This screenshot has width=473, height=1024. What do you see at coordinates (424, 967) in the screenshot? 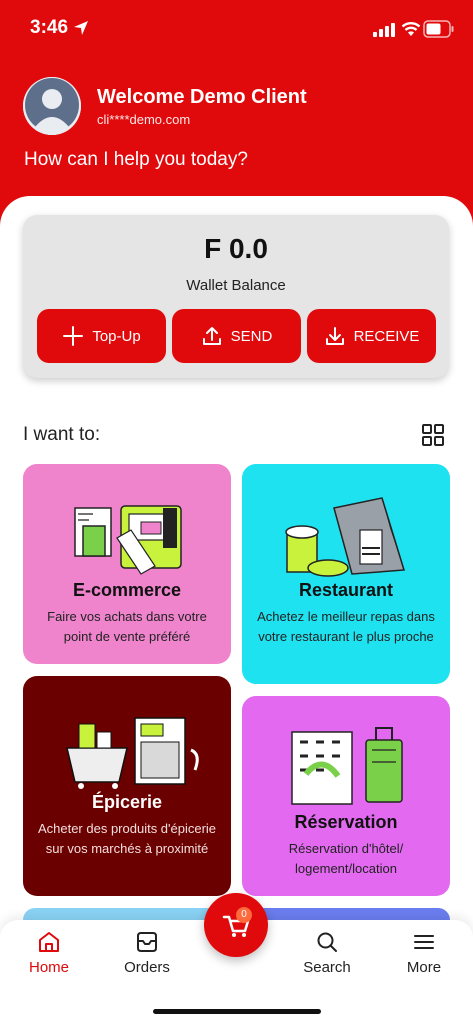
I see `nav-more-label: More` at bounding box center [424, 967].